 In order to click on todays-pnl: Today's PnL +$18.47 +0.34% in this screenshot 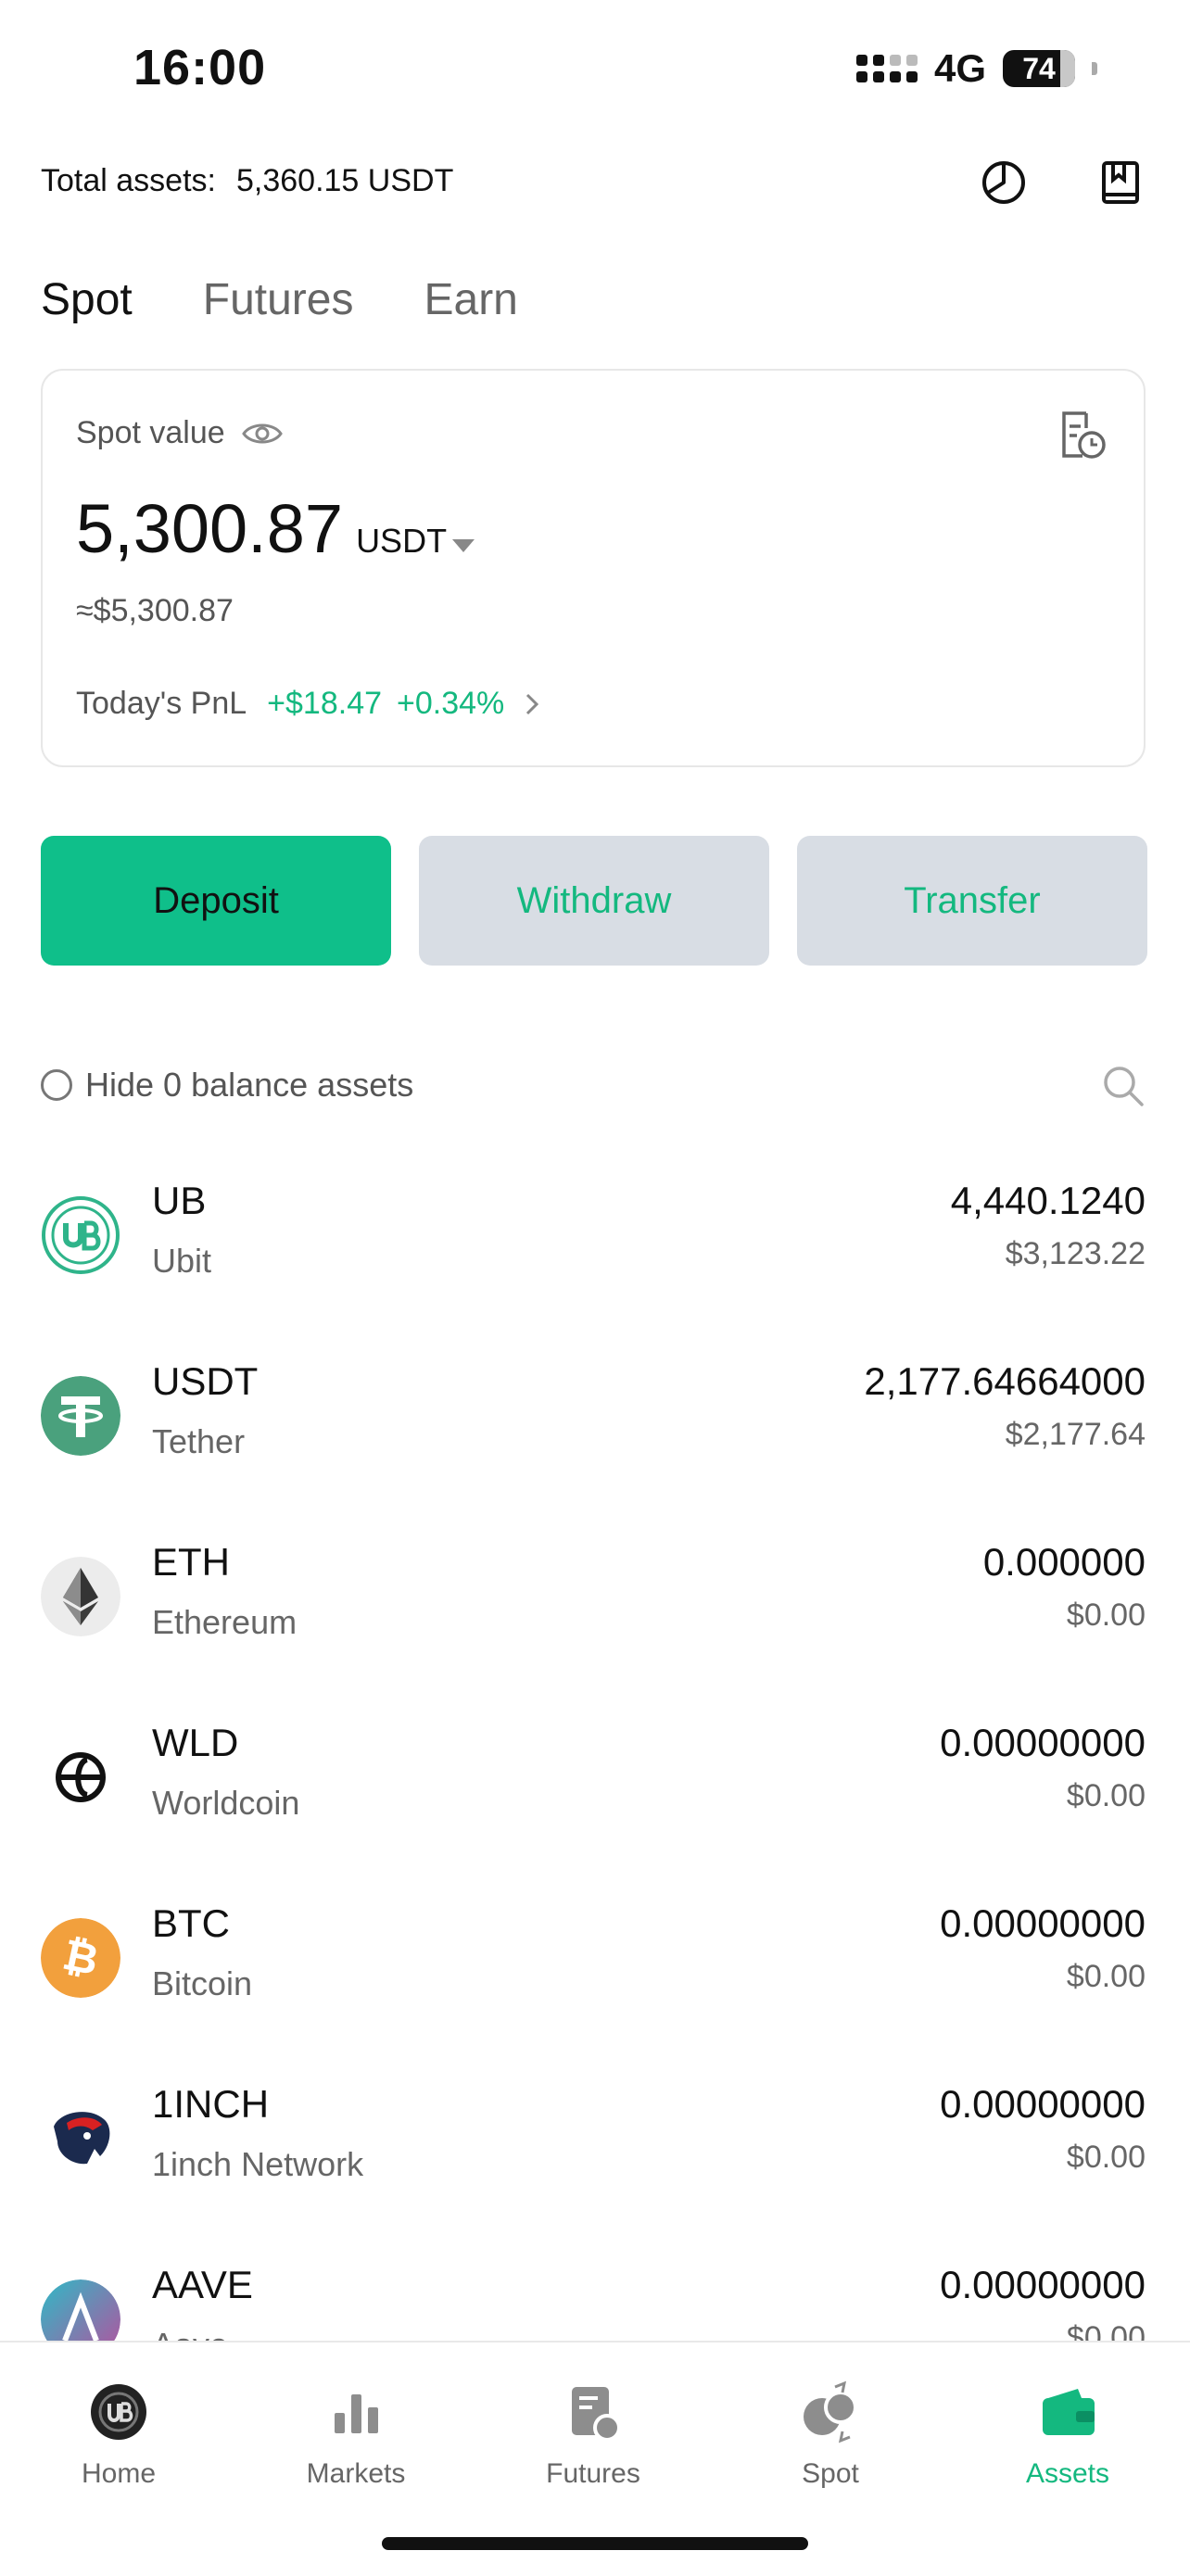, I will do `click(307, 704)`.